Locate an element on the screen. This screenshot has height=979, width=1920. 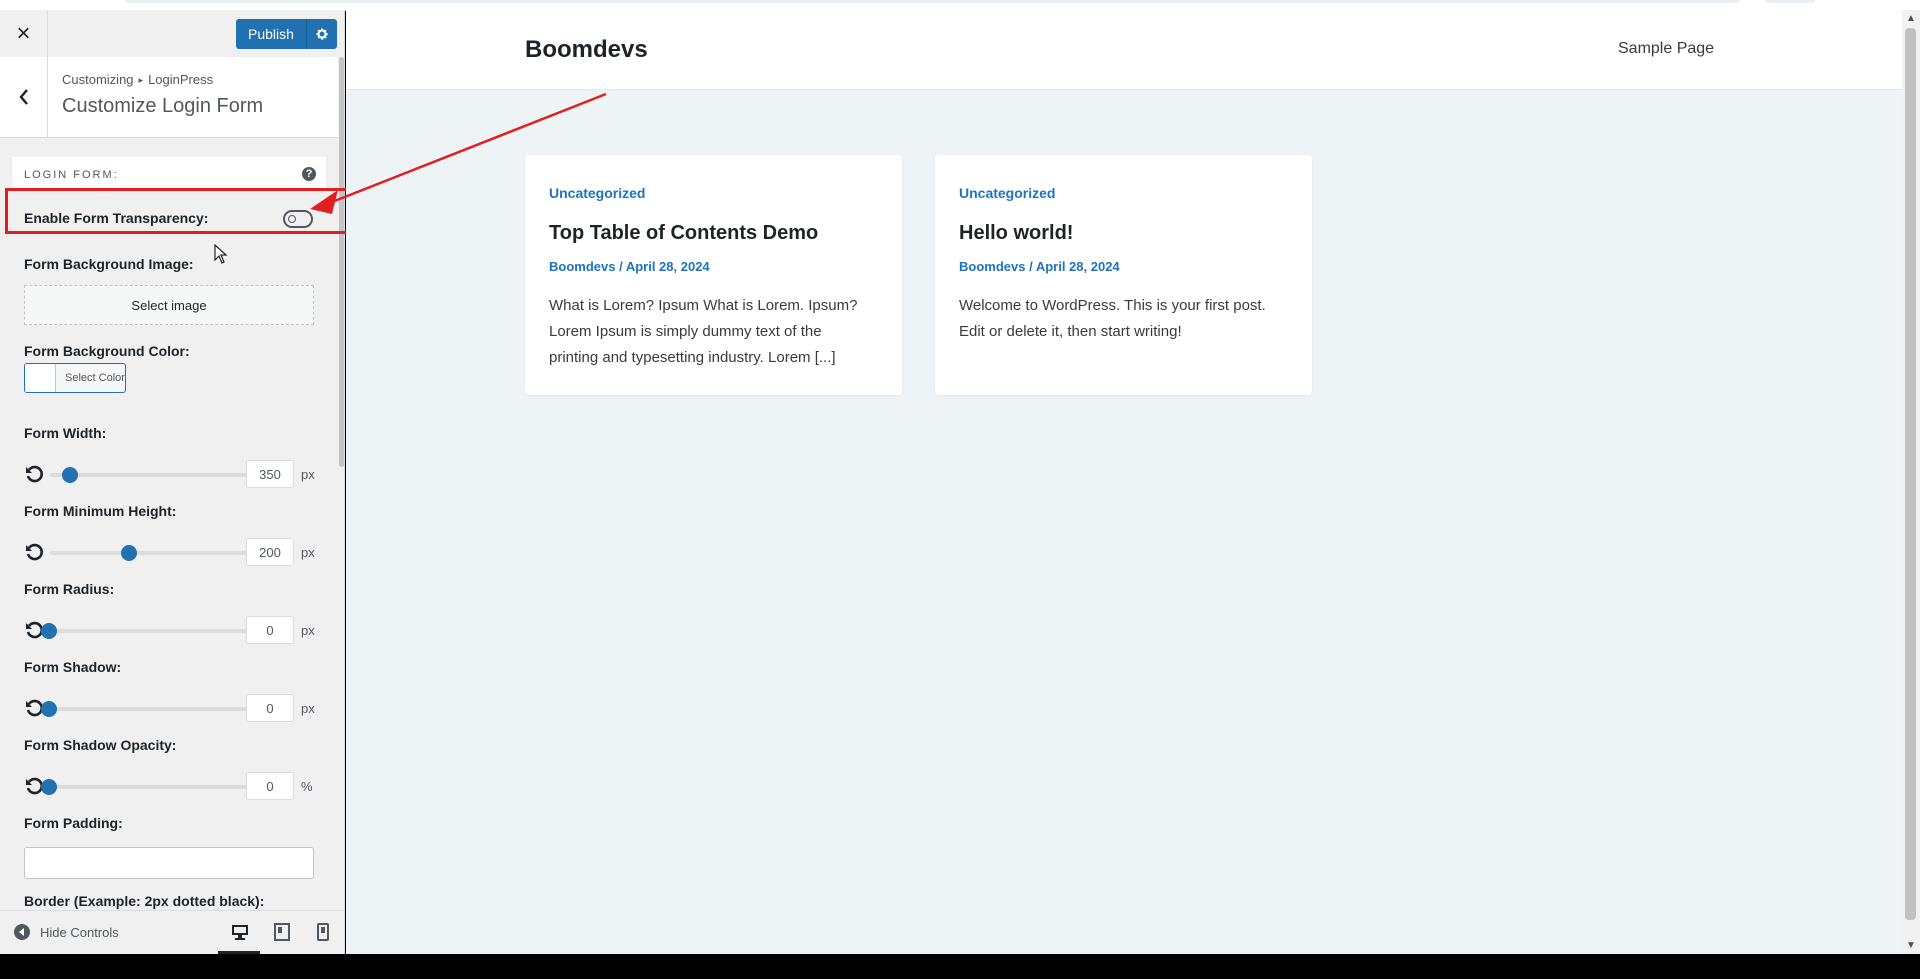
scroll-up-icon: ▲ is located at coordinates (1911, 18).